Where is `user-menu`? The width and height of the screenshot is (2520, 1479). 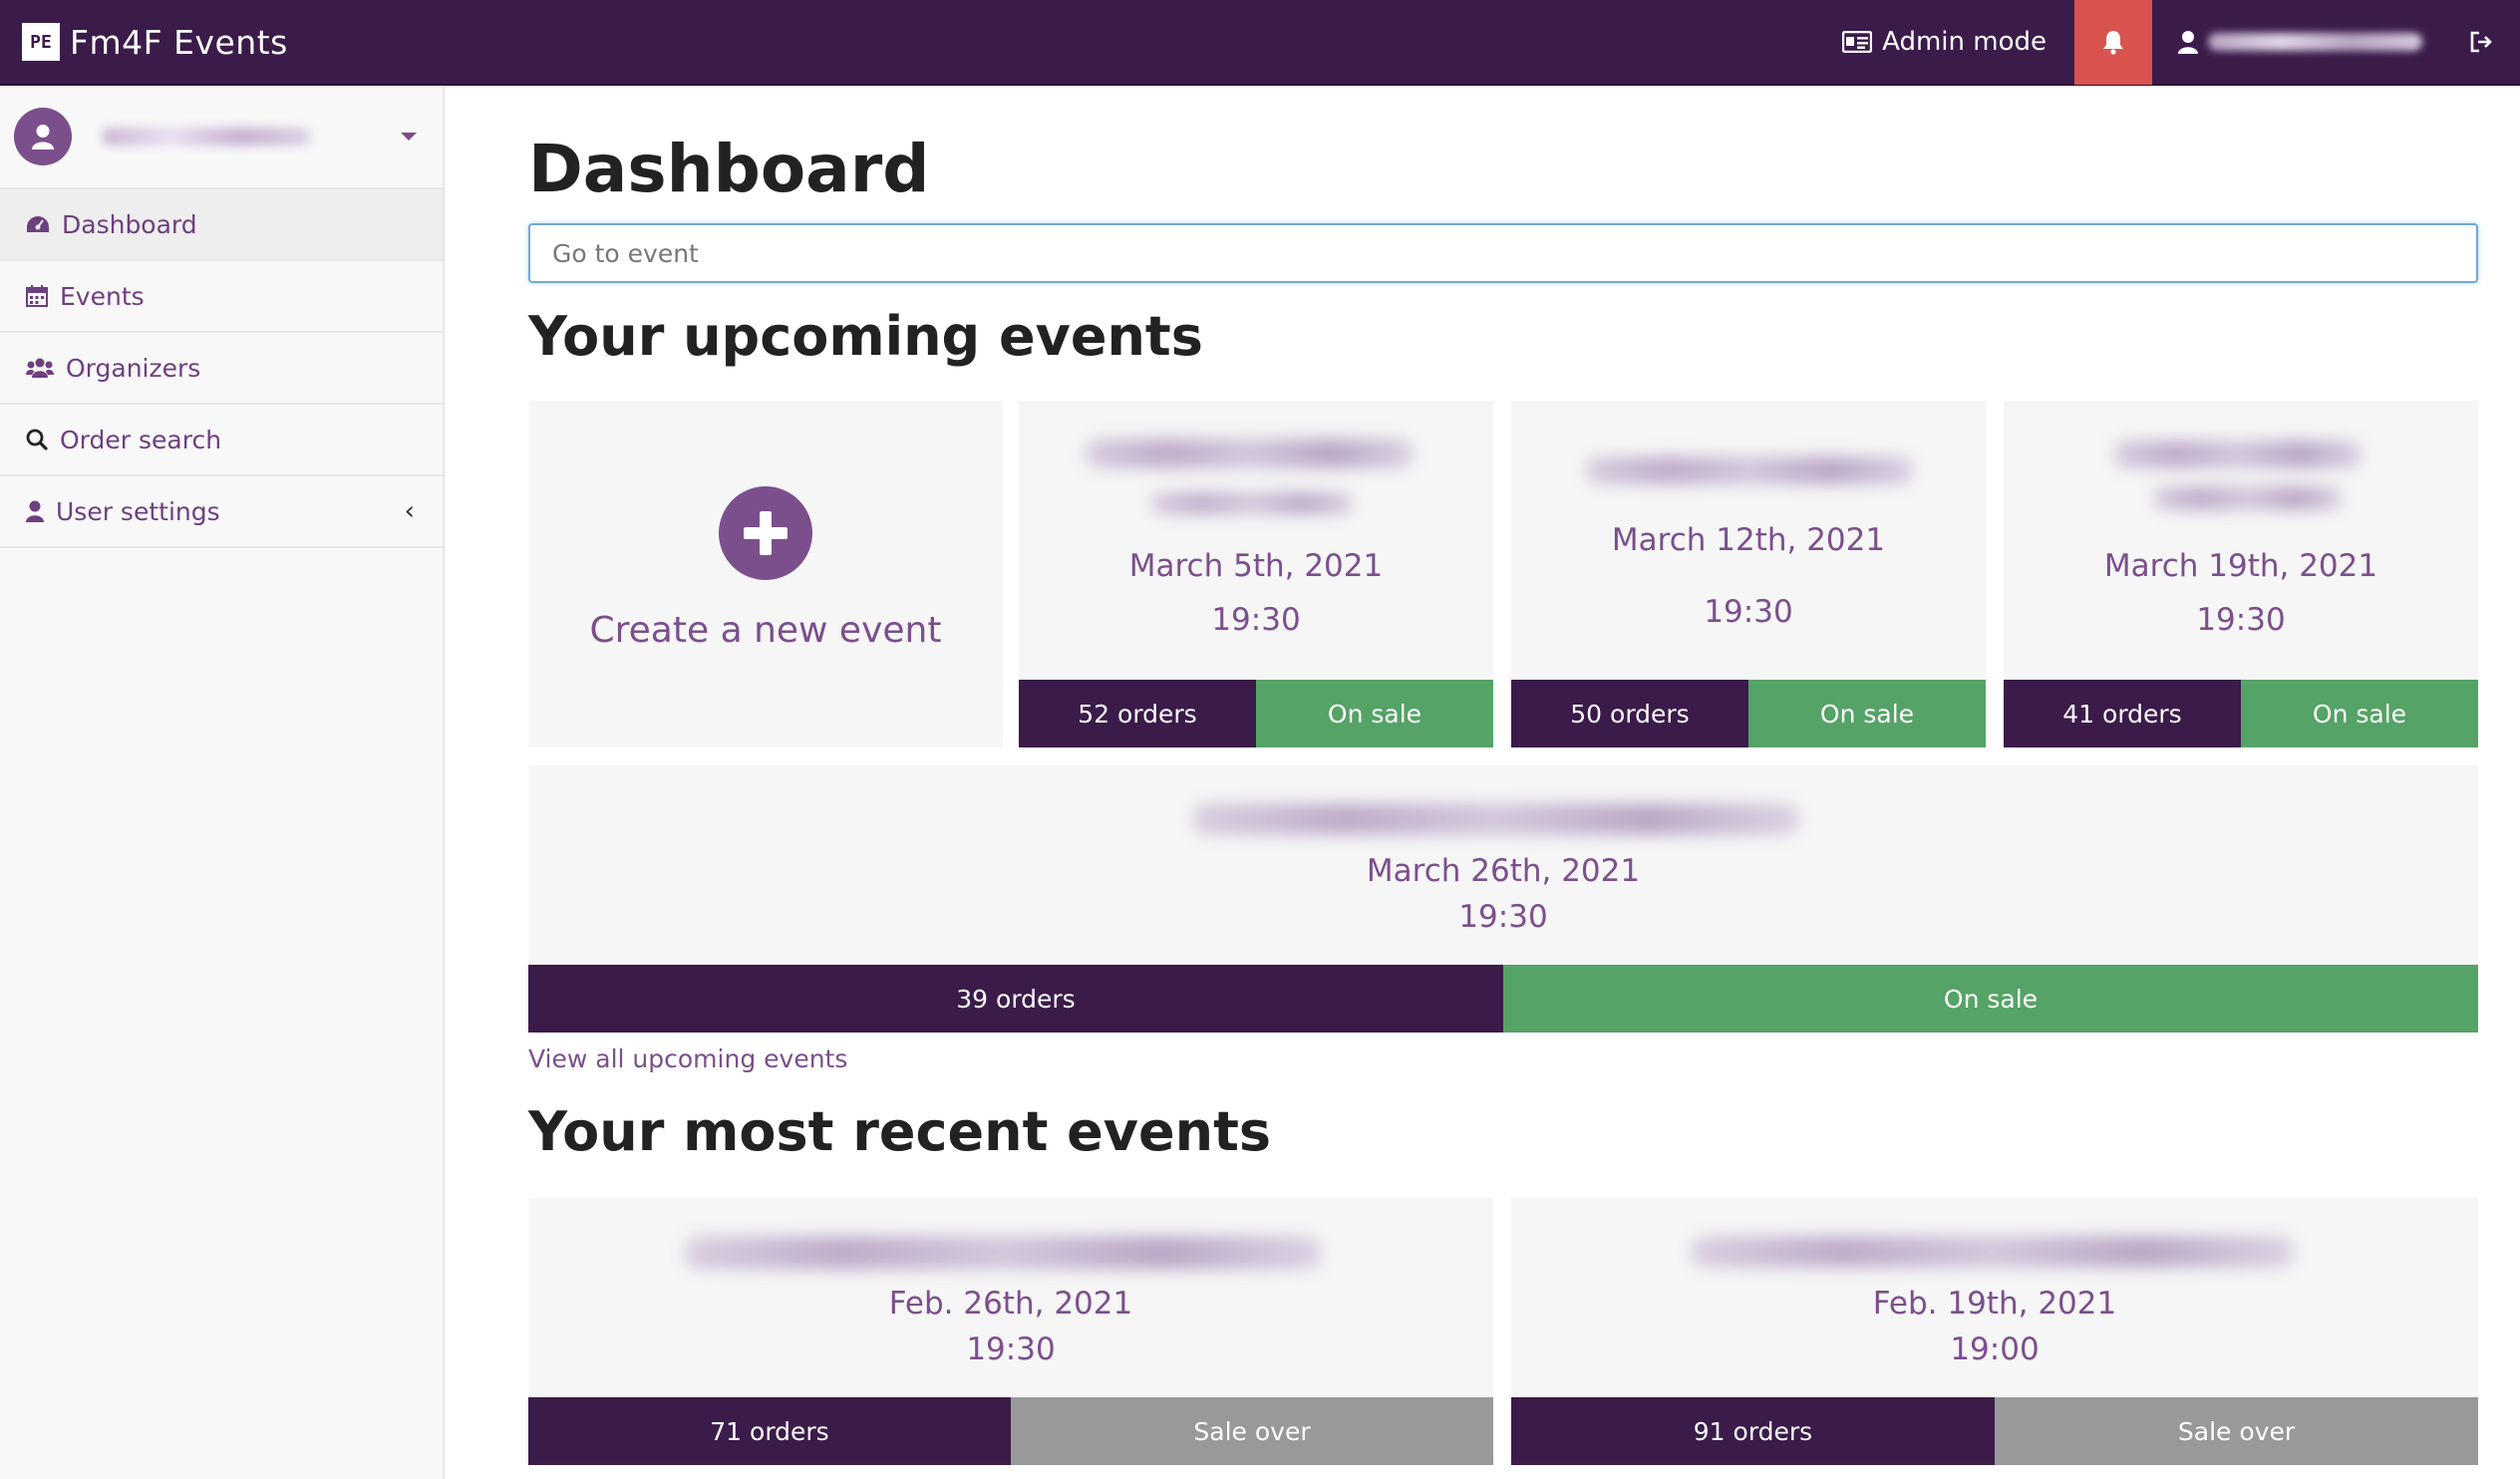
user-menu is located at coordinates (2307, 42).